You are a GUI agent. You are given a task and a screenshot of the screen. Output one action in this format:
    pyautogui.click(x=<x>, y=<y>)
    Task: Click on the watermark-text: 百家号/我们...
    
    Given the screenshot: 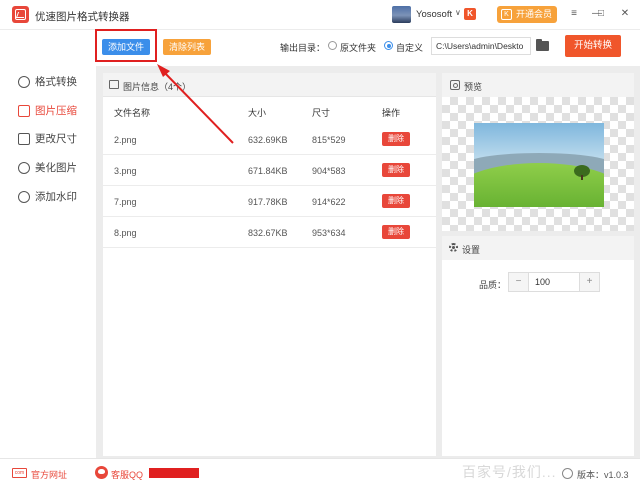 What is the action you would take?
    pyautogui.click(x=509, y=472)
    